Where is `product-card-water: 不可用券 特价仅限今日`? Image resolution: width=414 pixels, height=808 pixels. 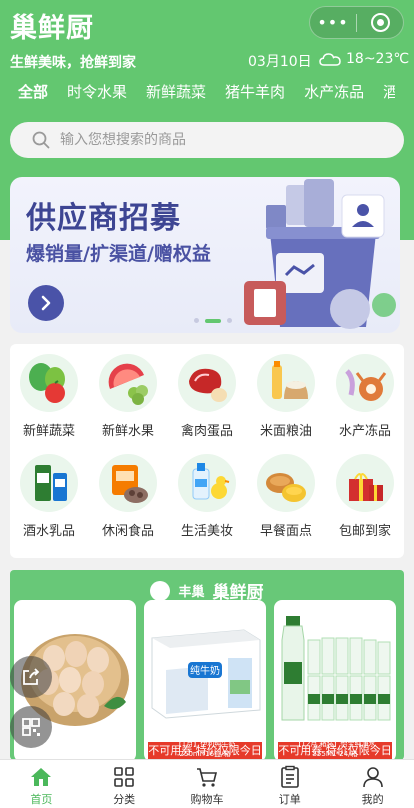 product-card-water: 不可用券 特价仅限今日 is located at coordinates (335, 680).